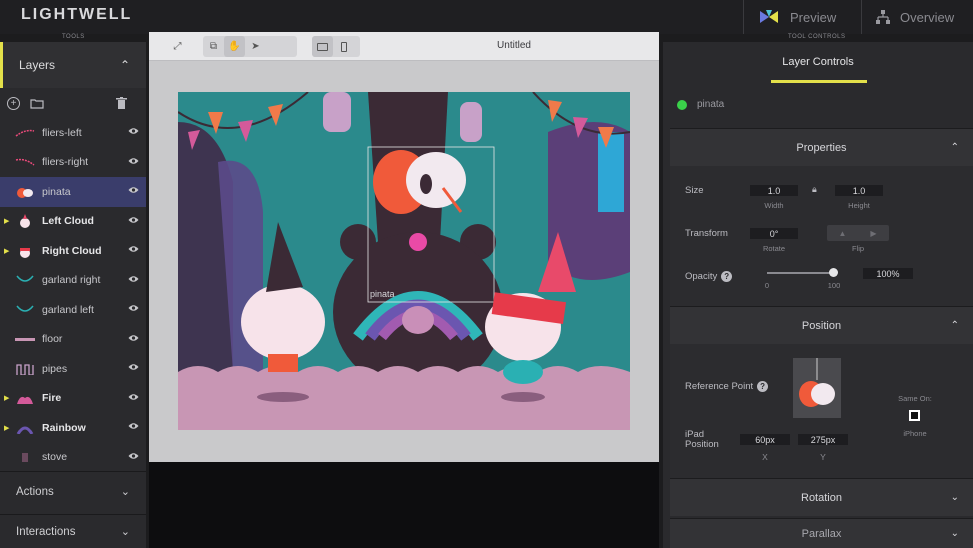 Image resolution: width=973 pixels, height=548 pixels. I want to click on x-position-field: 60px, so click(765, 439).